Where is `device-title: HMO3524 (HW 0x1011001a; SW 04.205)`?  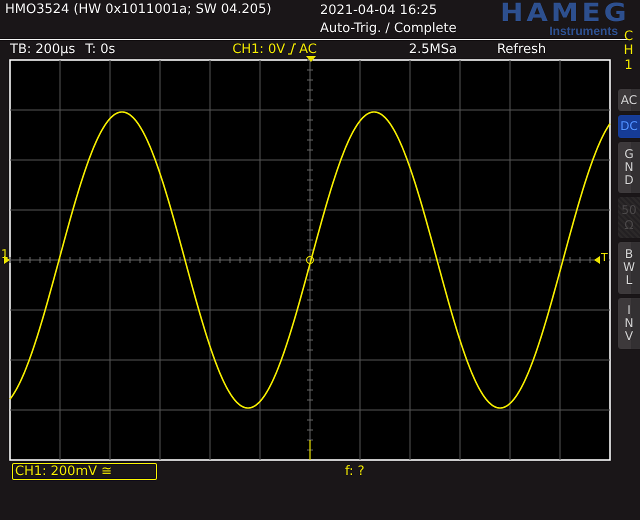
device-title: HMO3524 (HW 0x1011001a; SW 04.205) is located at coordinates (138, 9).